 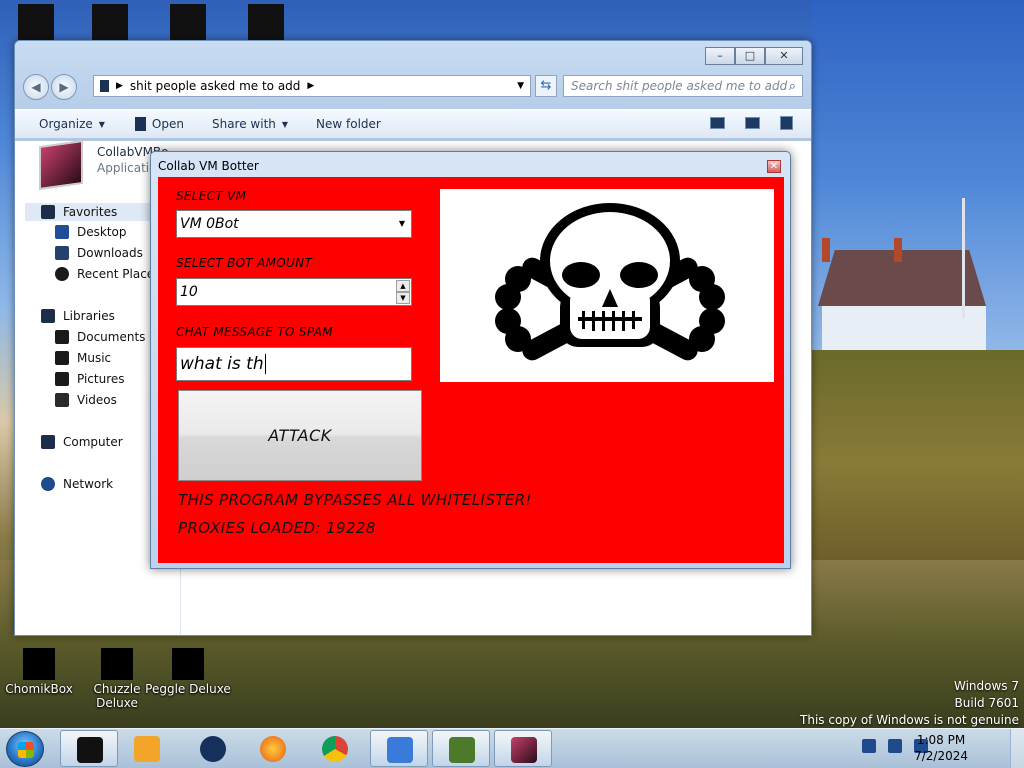 What do you see at coordinates (786, 123) in the screenshot?
I see `help-icon` at bounding box center [786, 123].